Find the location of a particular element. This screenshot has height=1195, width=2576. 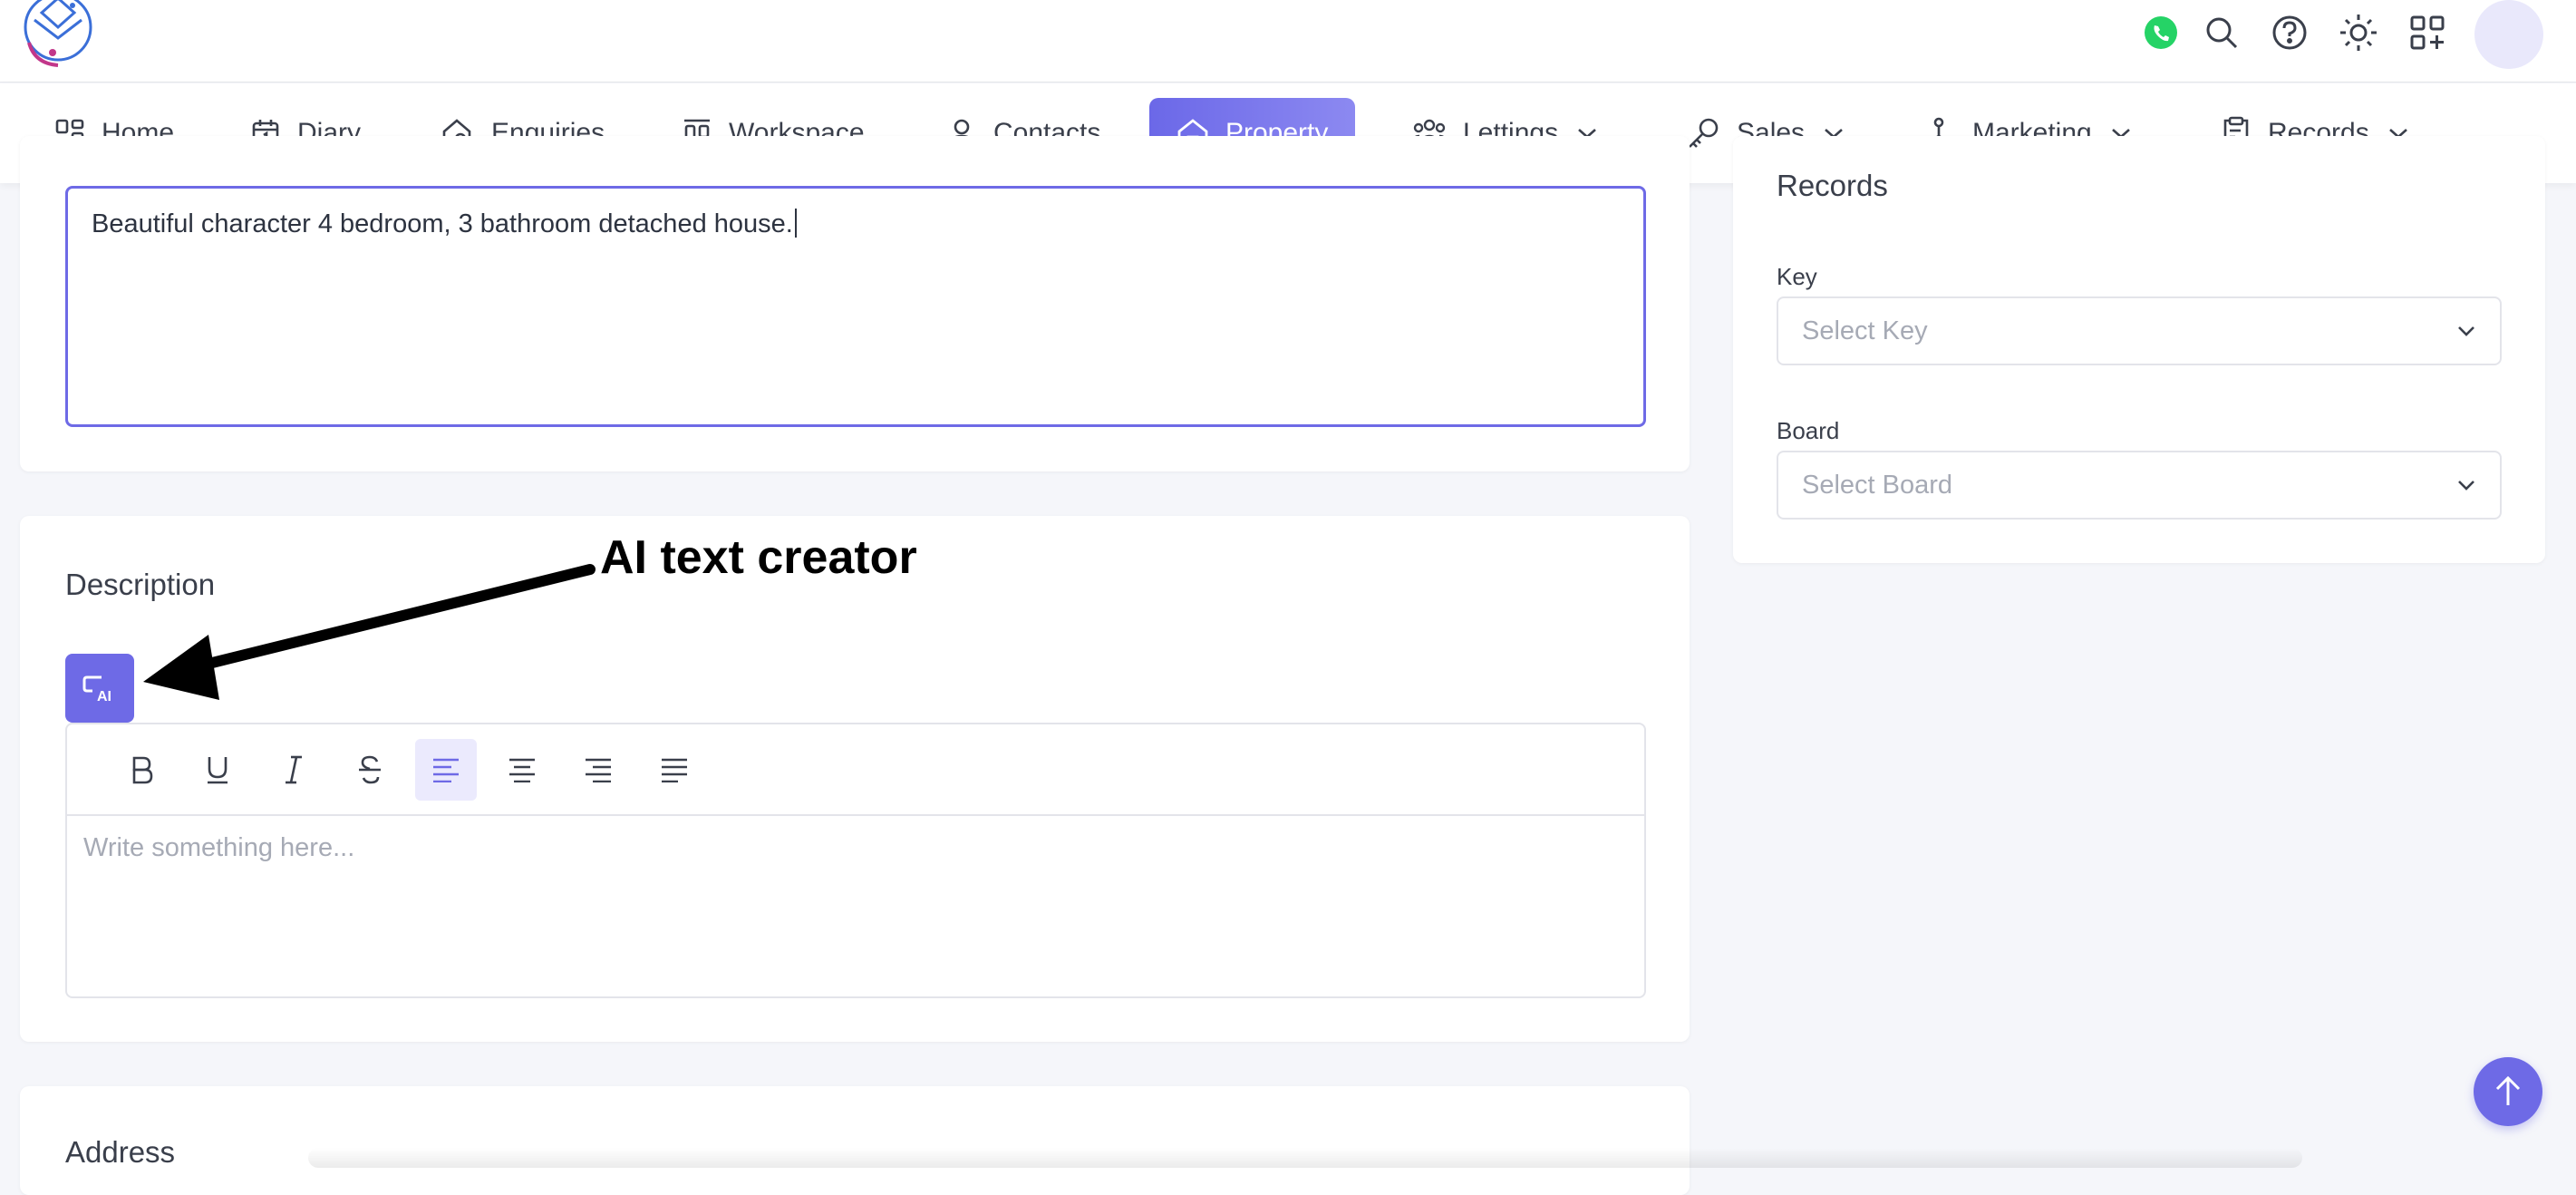

arrow-up-icon is located at coordinates (2508, 1090).